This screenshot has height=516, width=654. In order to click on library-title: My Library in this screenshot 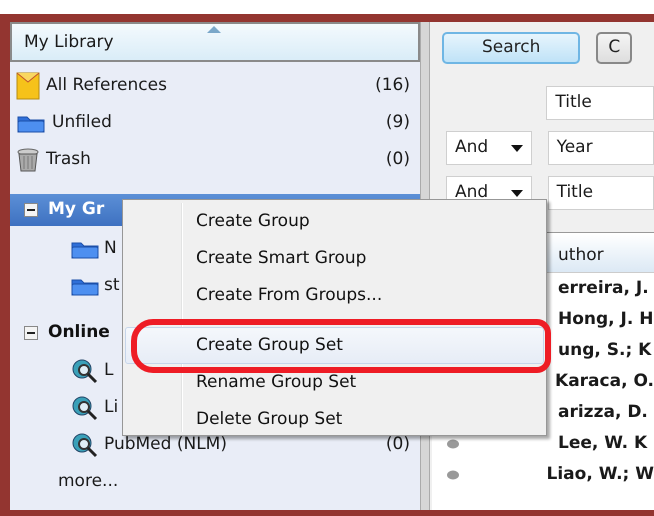, I will do `click(69, 42)`.